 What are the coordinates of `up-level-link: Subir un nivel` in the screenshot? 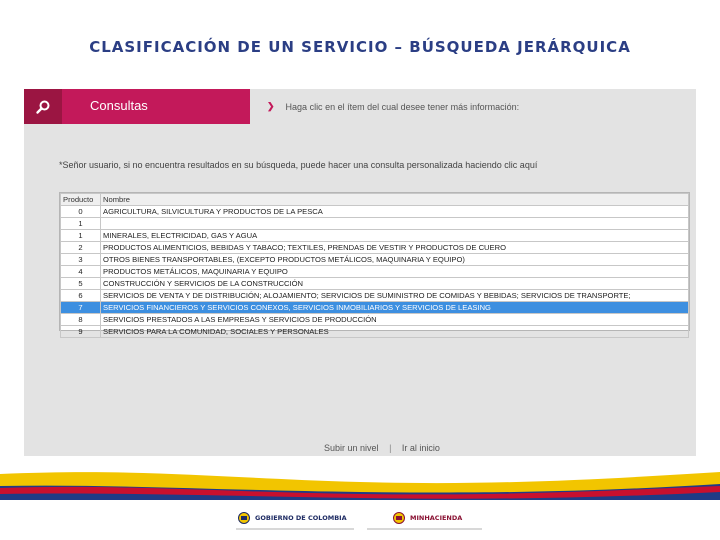 It's located at (351, 448).